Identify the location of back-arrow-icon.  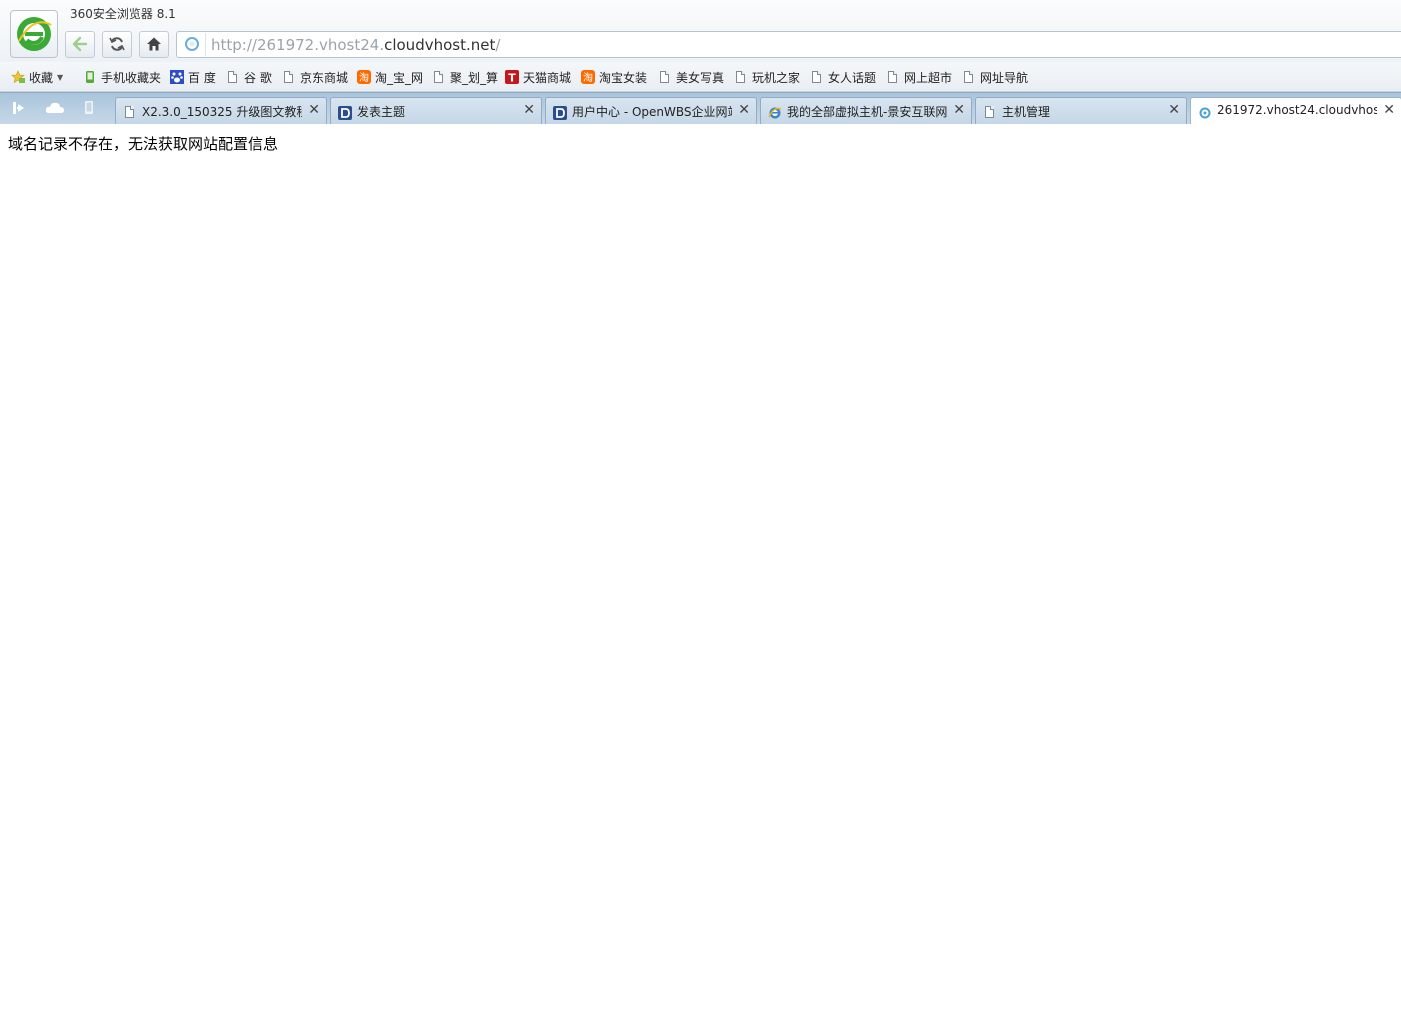
(80, 44).